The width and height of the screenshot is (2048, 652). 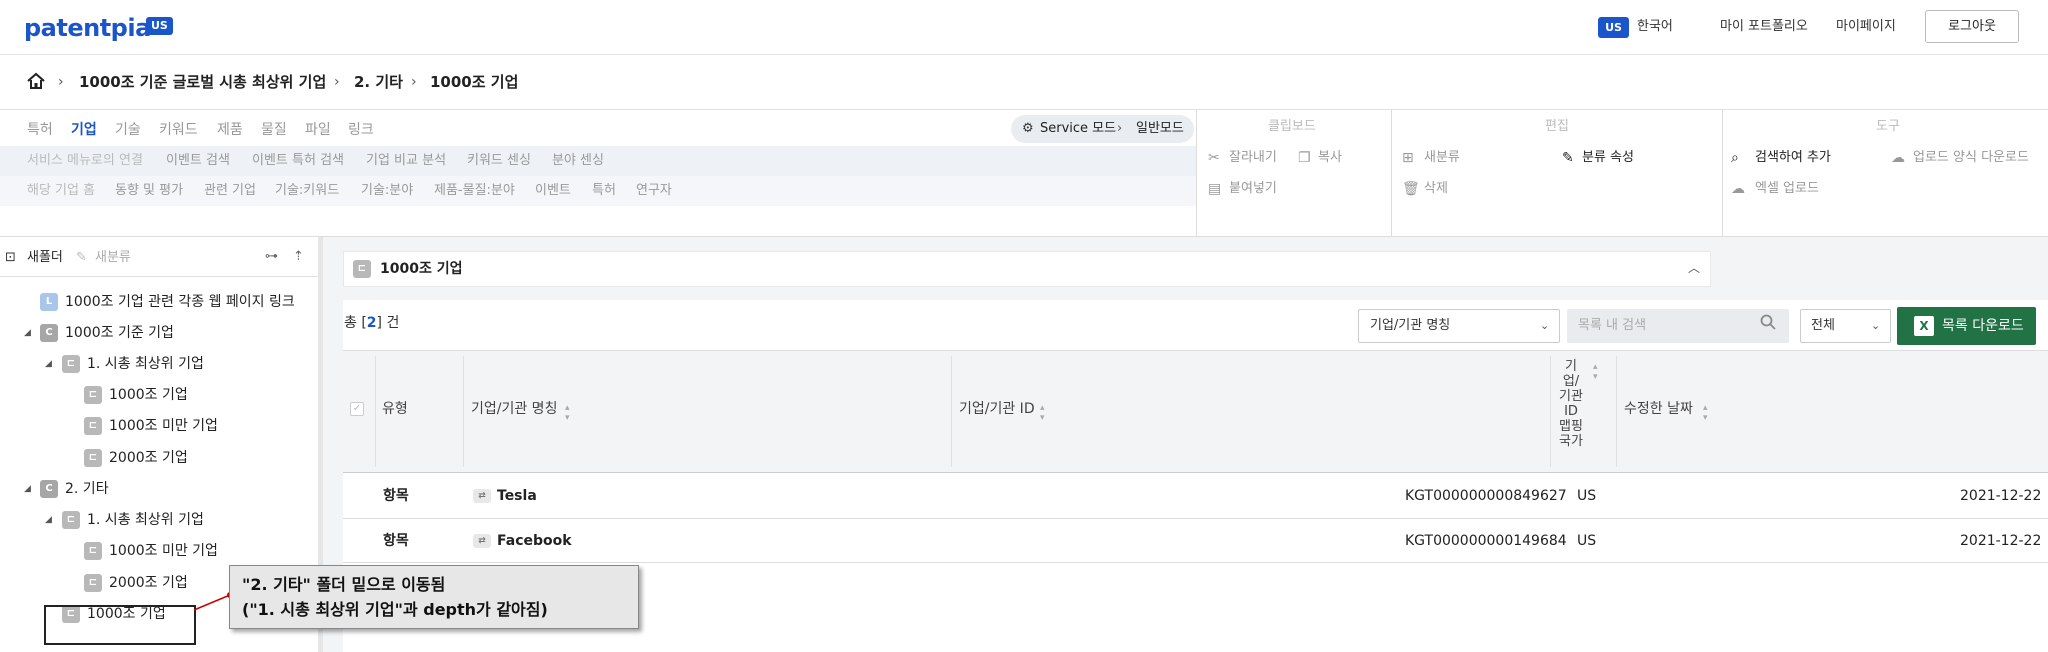 I want to click on menu-event-patent-search: 이벤트 특허 검색, so click(x=298, y=161).